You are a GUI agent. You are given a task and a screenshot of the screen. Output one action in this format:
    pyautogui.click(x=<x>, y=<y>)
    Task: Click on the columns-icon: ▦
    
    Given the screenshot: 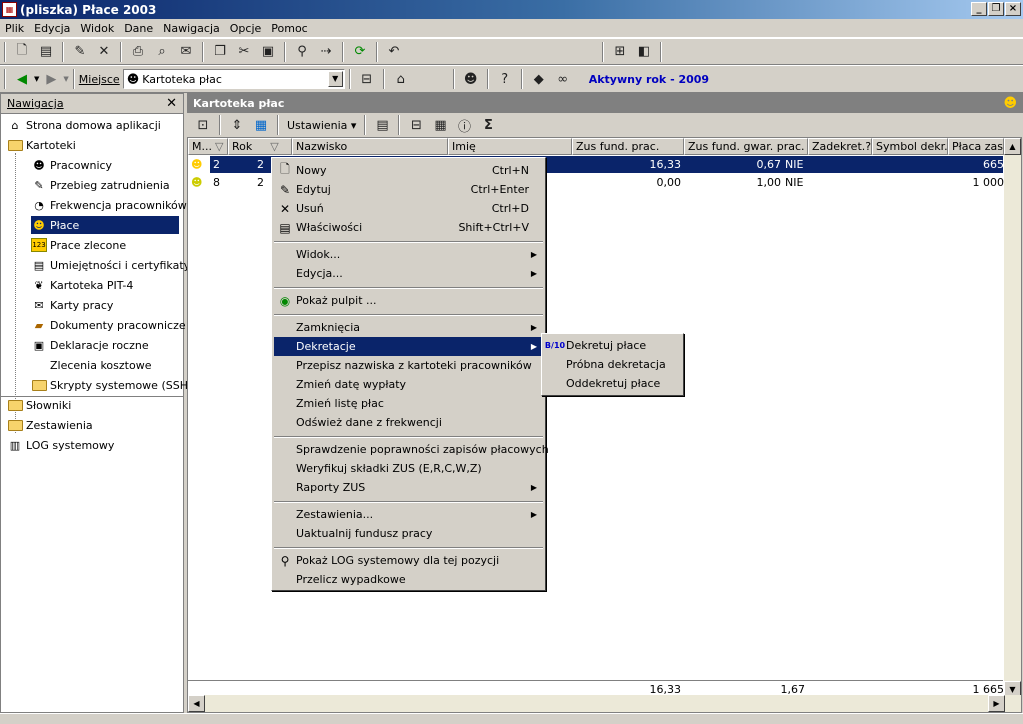 What is the action you would take?
    pyautogui.click(x=261, y=125)
    